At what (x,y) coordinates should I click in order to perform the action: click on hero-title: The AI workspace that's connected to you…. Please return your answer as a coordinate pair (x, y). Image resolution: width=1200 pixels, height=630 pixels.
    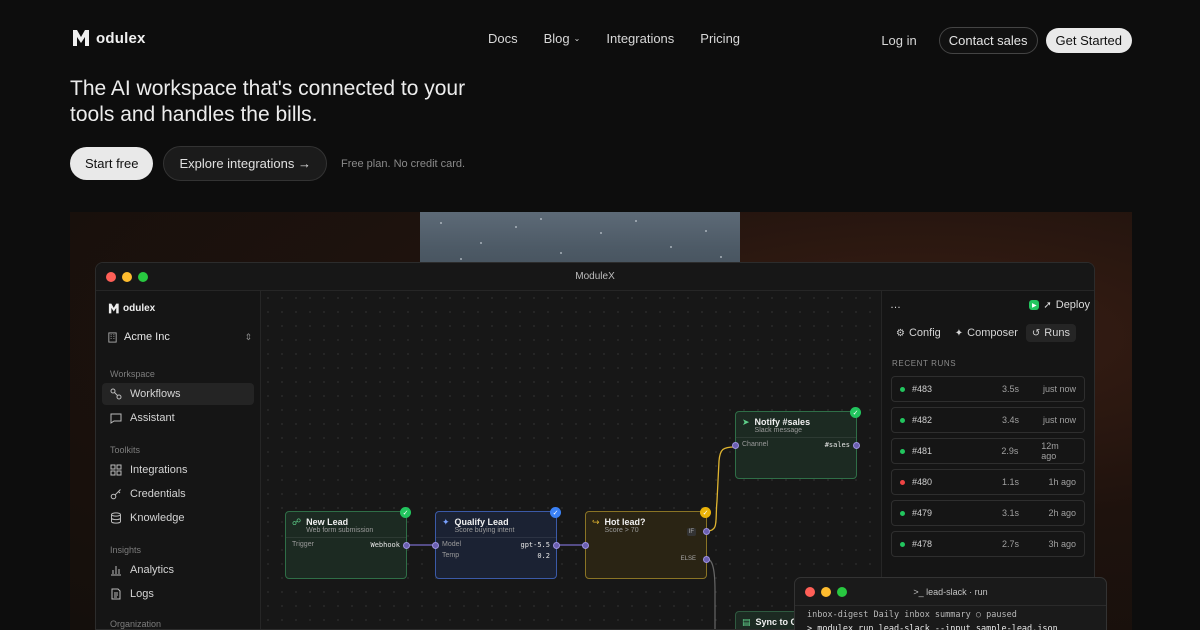
    Looking at the image, I should click on (268, 101).